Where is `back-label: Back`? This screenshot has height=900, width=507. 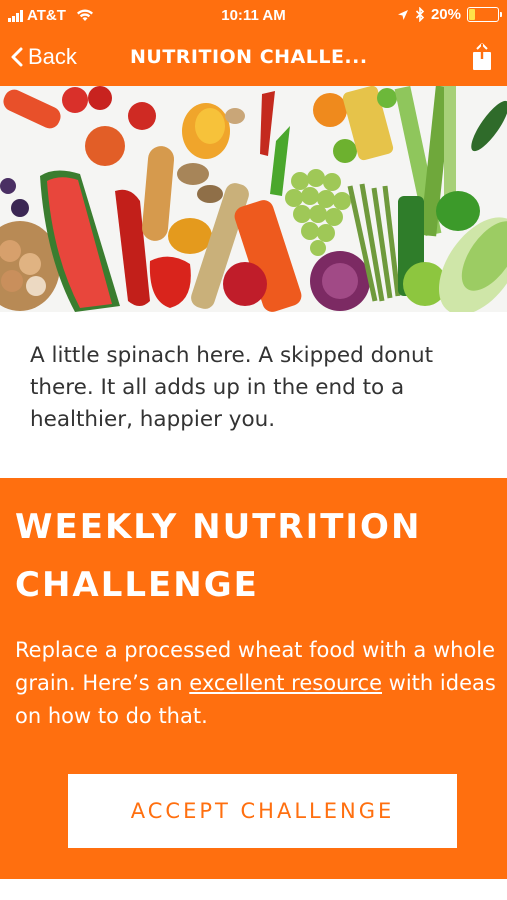
back-label: Back is located at coordinates (52, 56).